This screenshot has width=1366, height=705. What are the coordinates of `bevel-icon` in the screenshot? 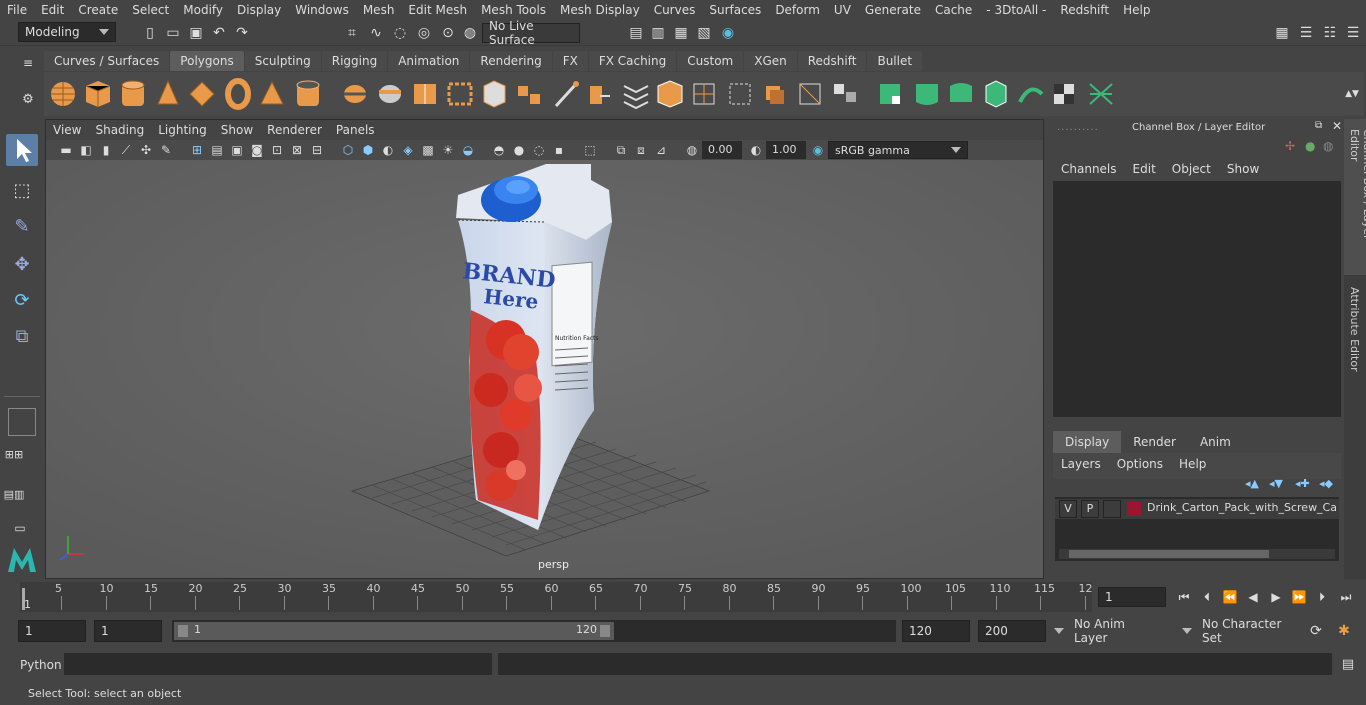 It's located at (529, 95).